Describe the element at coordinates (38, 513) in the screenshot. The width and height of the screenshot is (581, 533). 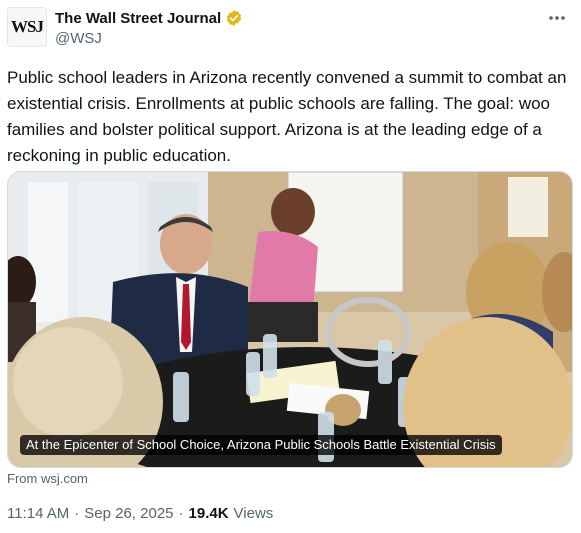
I see `tweet-time: 11:14 AM` at that location.